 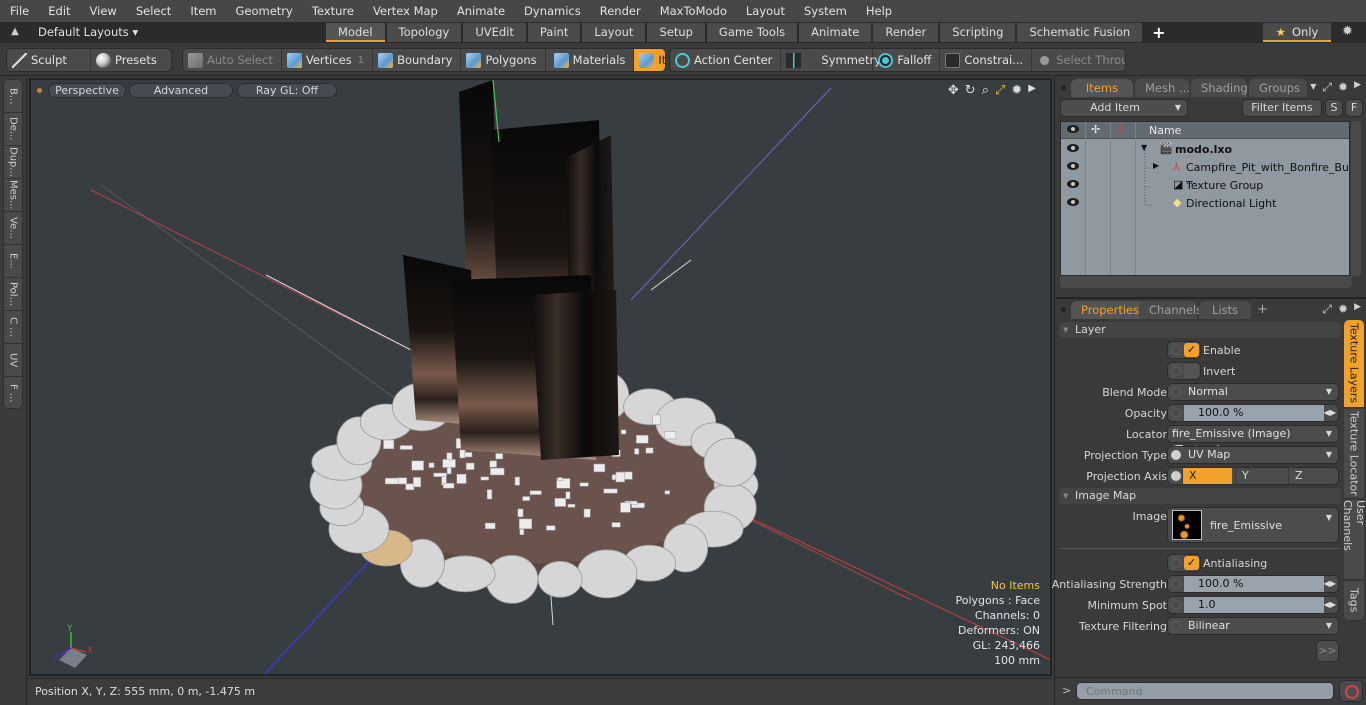 I want to click on boundary-button: Boundary, so click(x=417, y=60).